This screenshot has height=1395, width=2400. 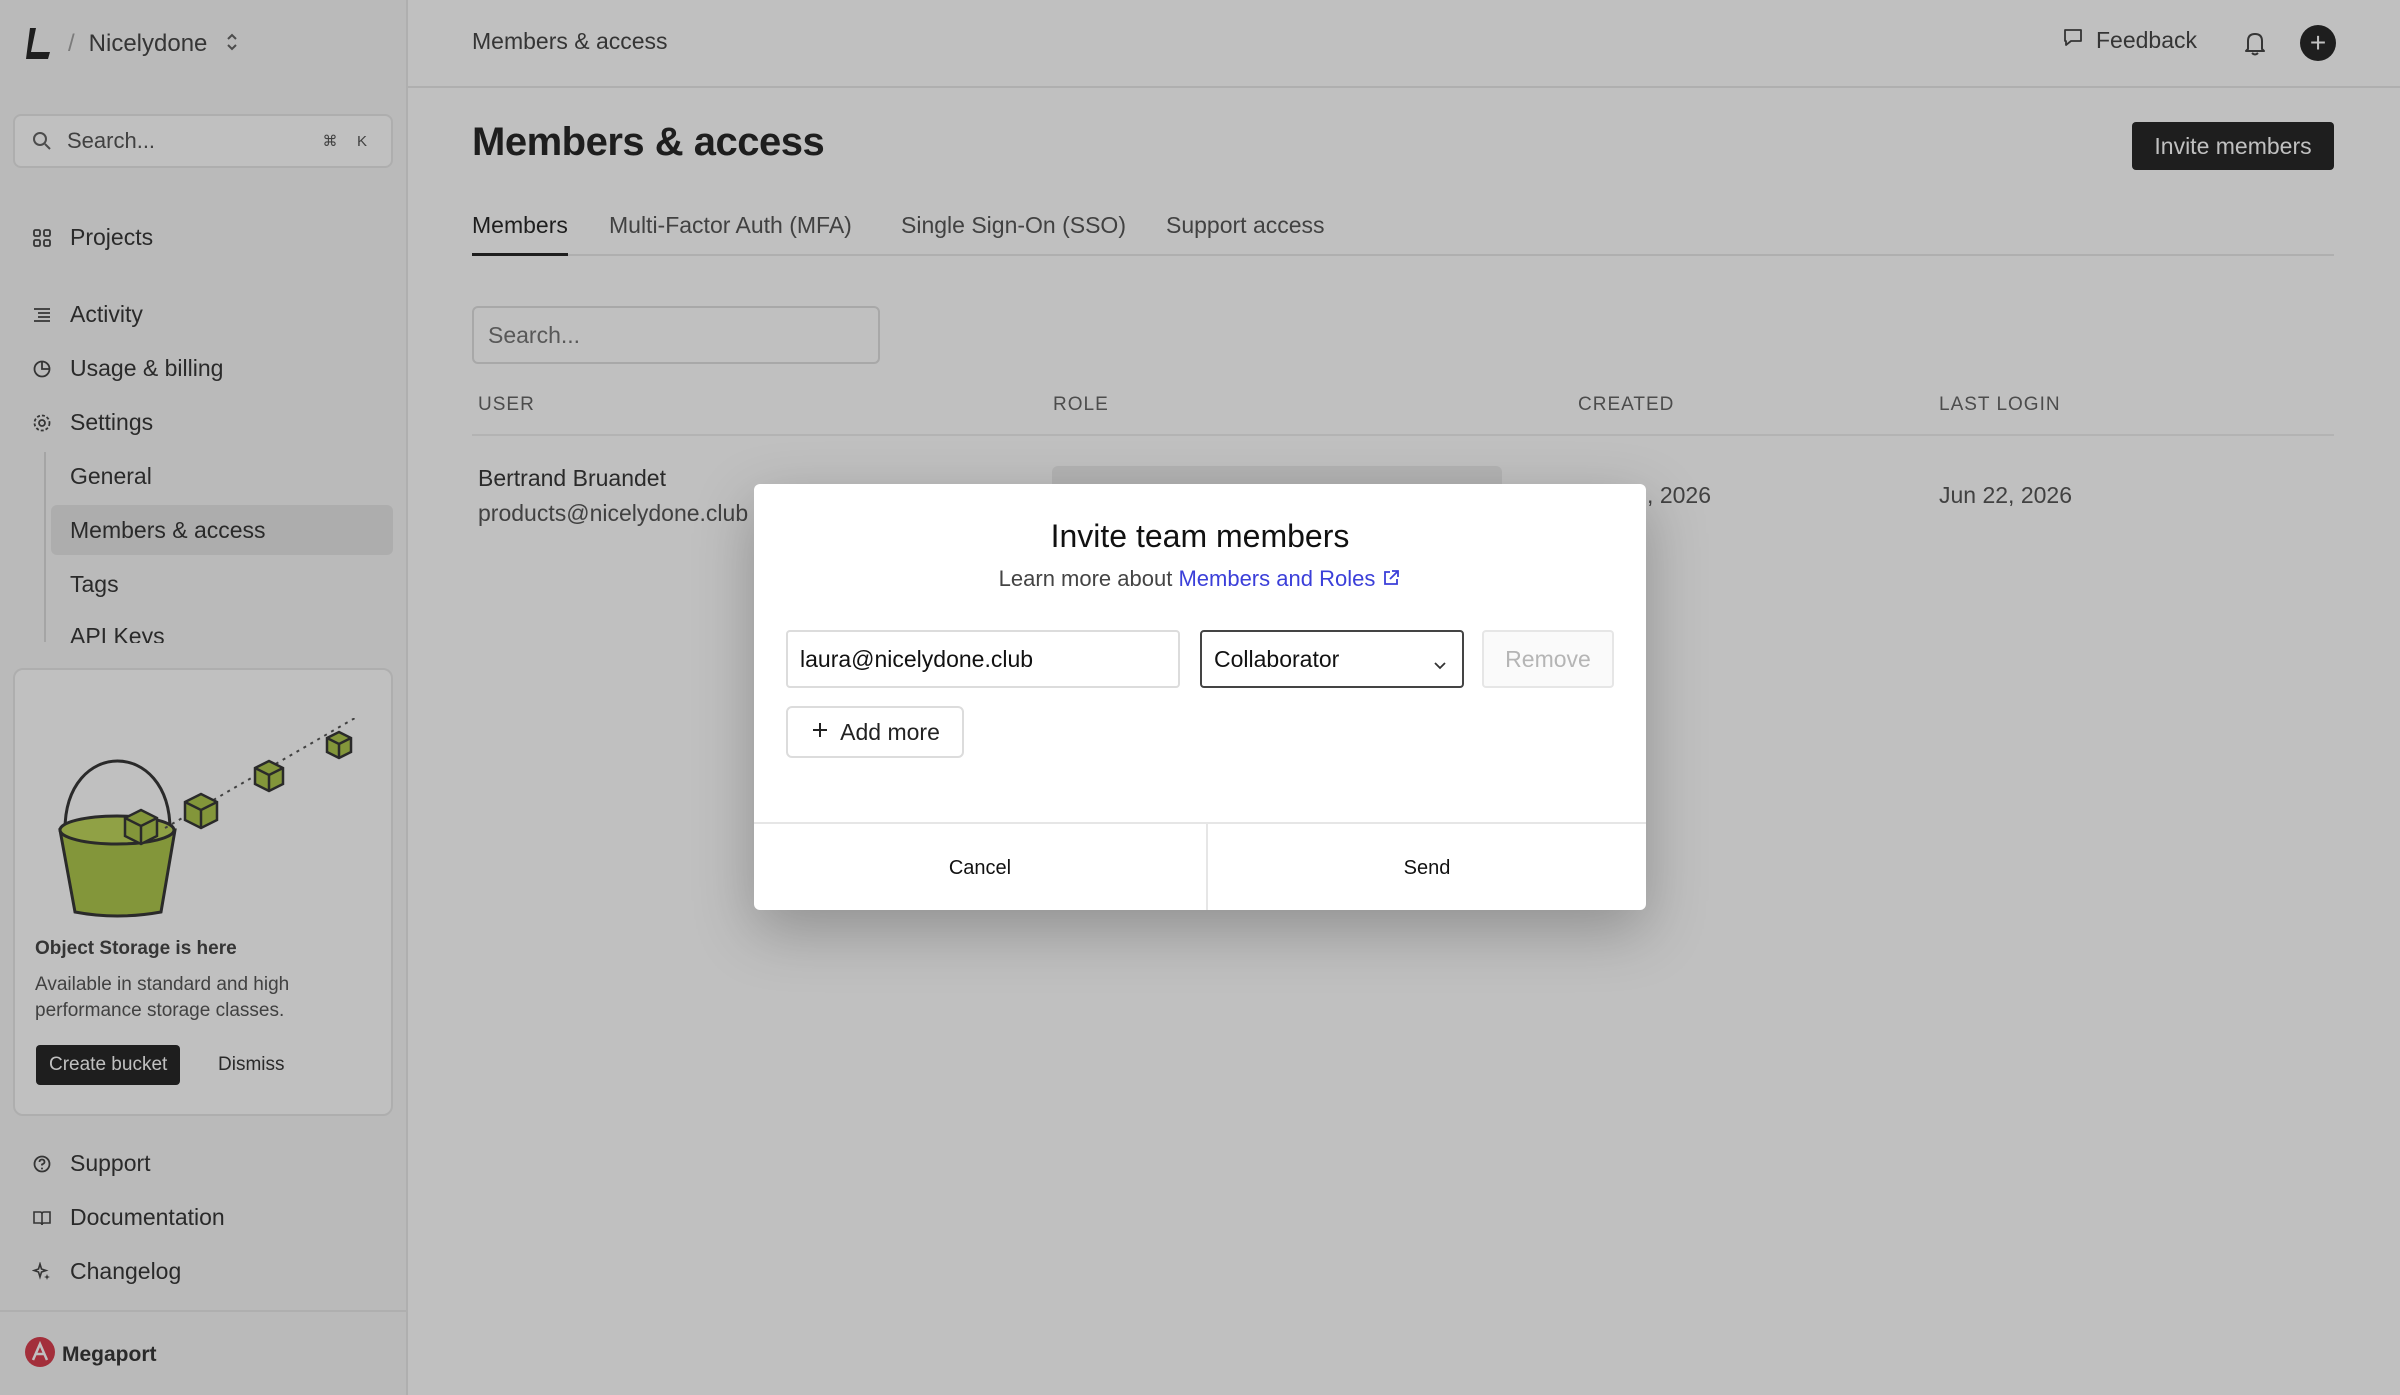 What do you see at coordinates (890, 731) in the screenshot?
I see `add-more-label: Add more` at bounding box center [890, 731].